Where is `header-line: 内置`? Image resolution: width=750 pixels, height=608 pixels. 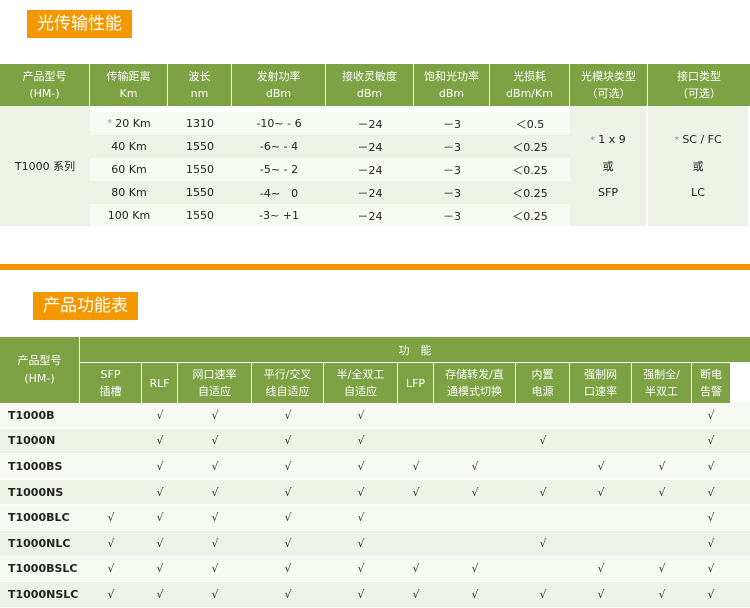
header-line: 内置 is located at coordinates (542, 374).